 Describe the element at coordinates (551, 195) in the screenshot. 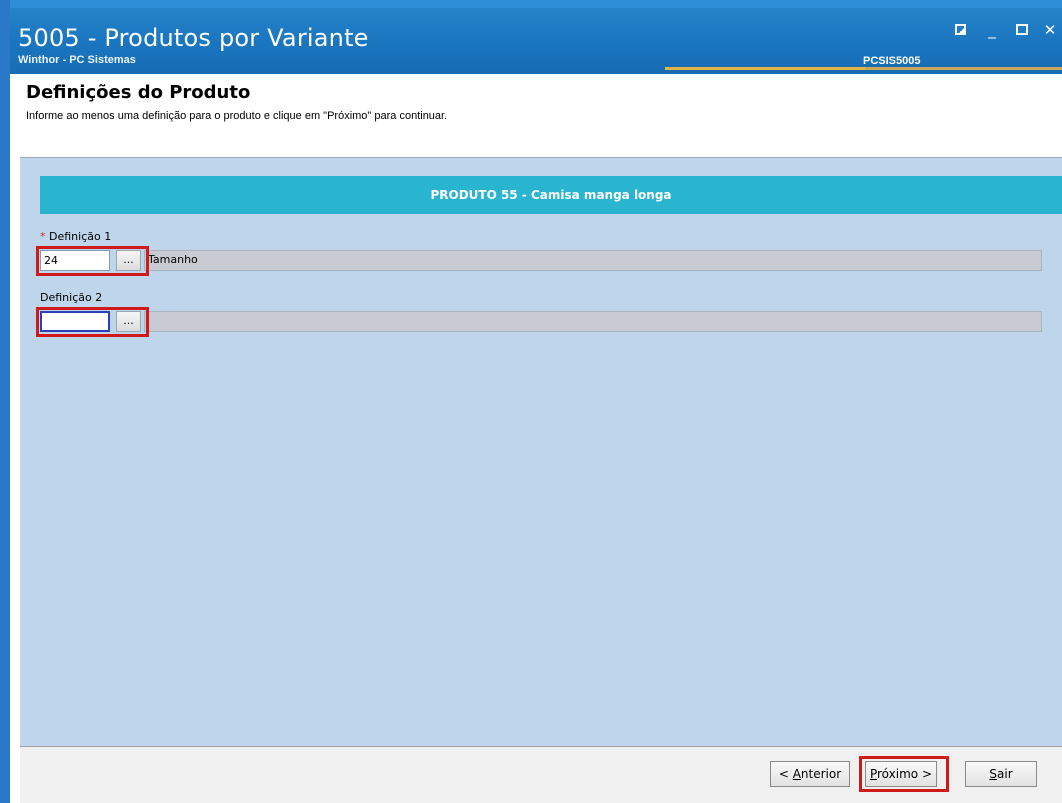

I see `product-banner: PRODUTO 55 - Camisa manga longa` at that location.